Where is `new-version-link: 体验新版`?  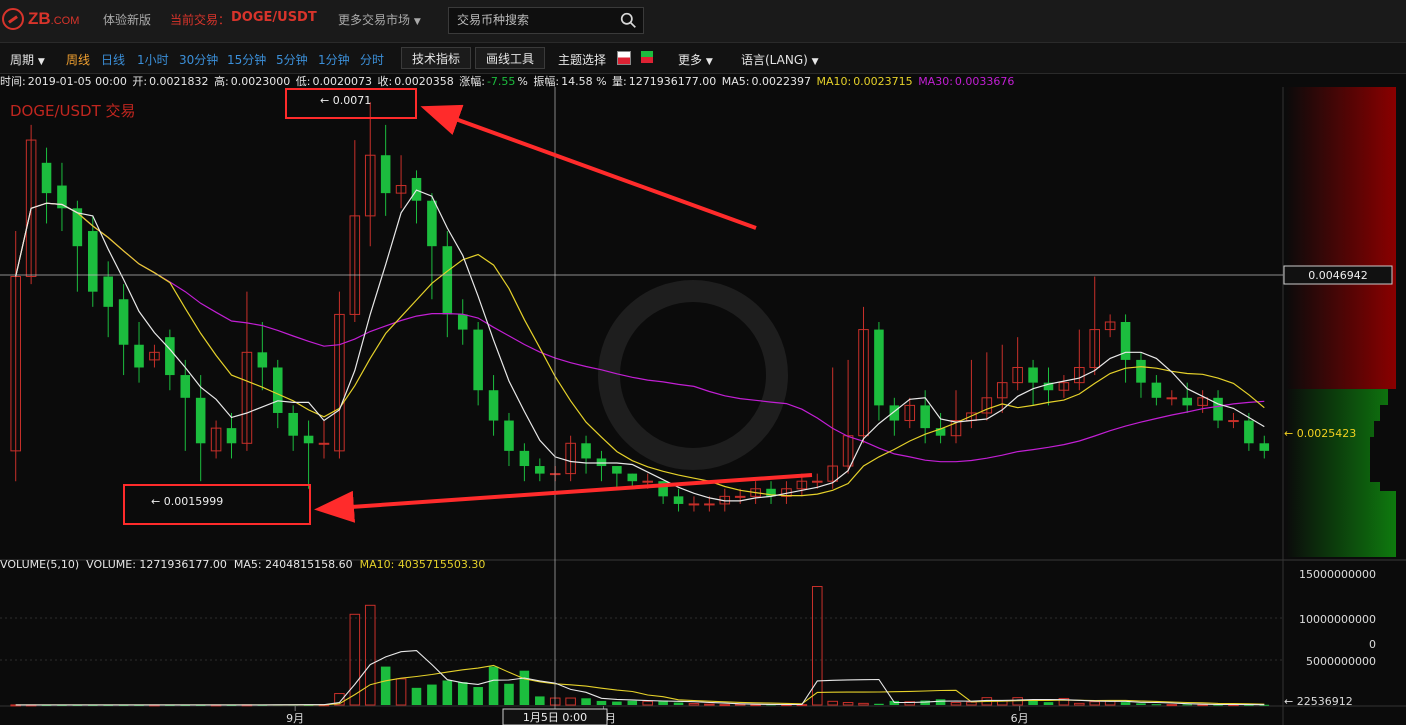 new-version-link: 体验新版 is located at coordinates (127, 19).